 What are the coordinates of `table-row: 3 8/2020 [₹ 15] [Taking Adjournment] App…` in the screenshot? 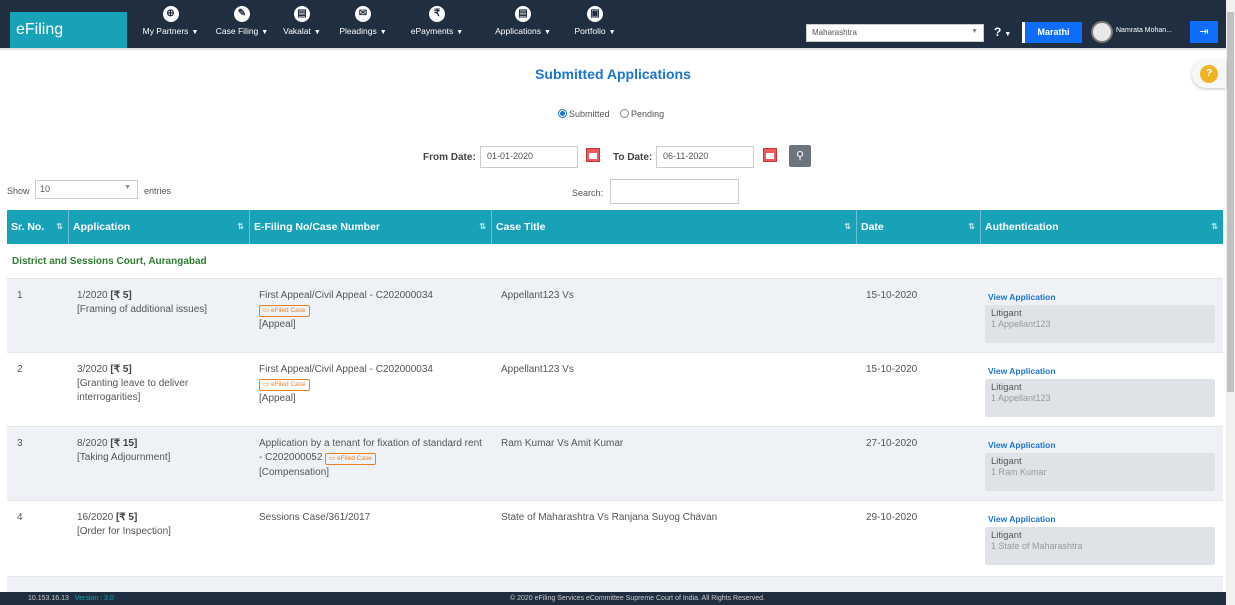 It's located at (615, 463).